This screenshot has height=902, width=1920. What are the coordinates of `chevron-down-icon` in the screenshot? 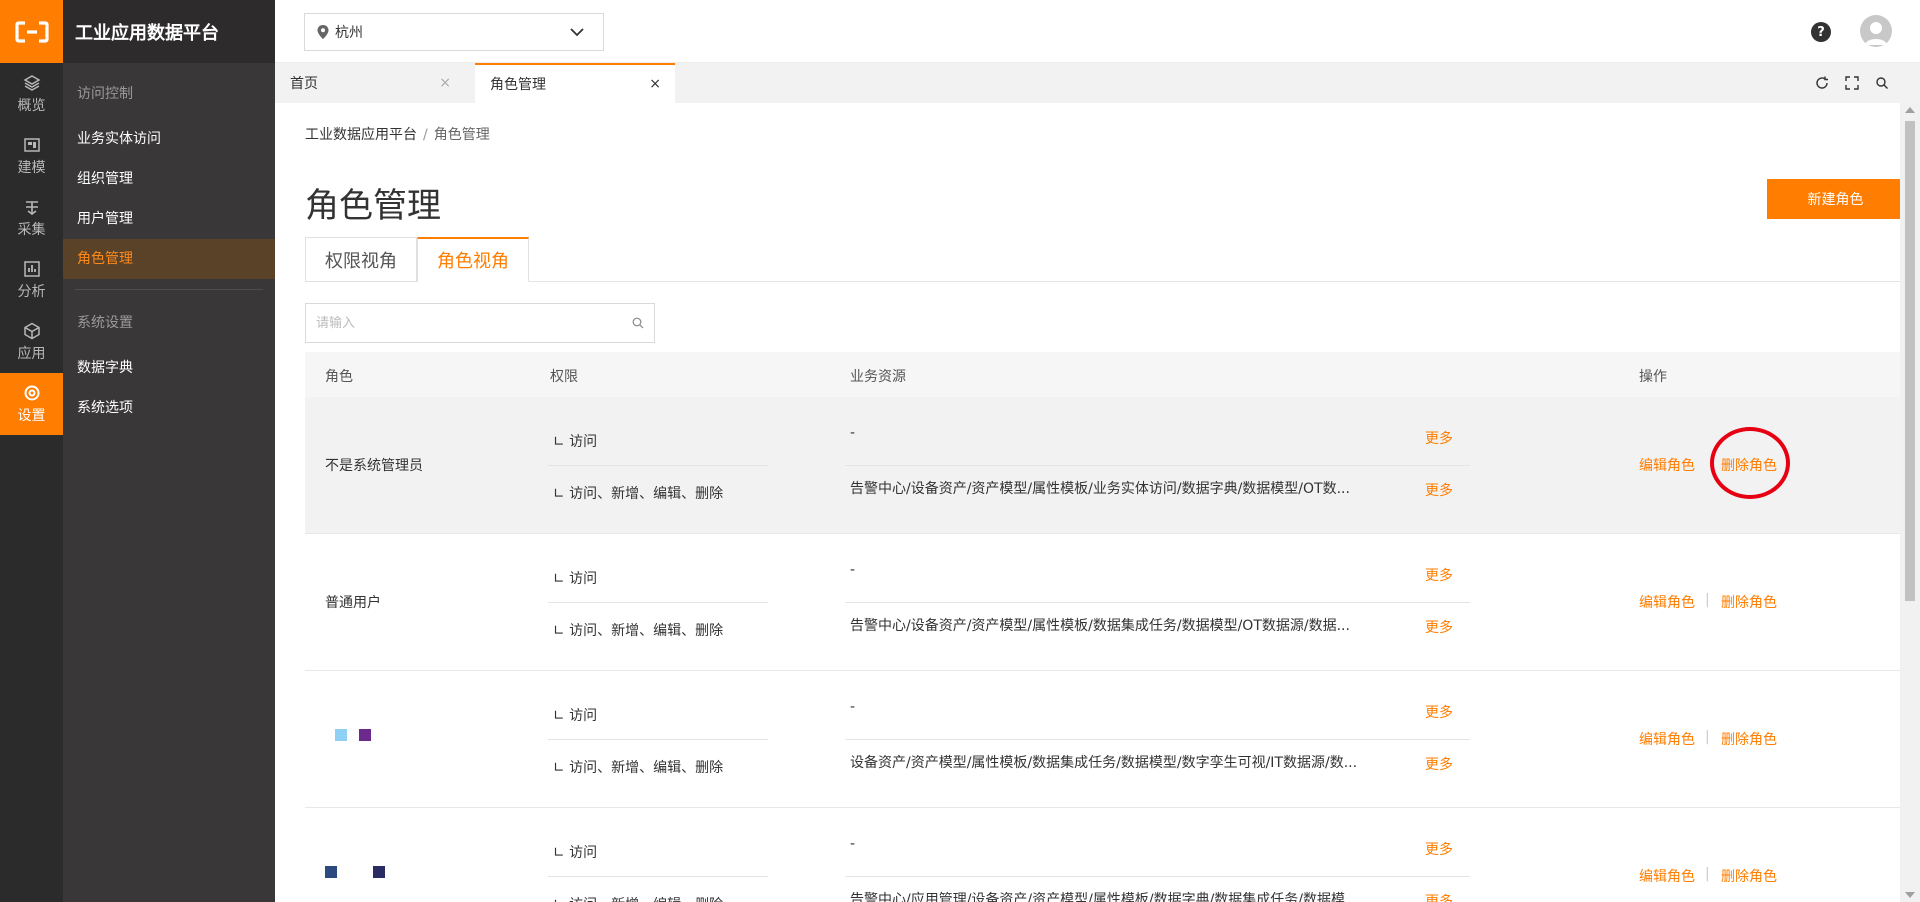 It's located at (577, 32).